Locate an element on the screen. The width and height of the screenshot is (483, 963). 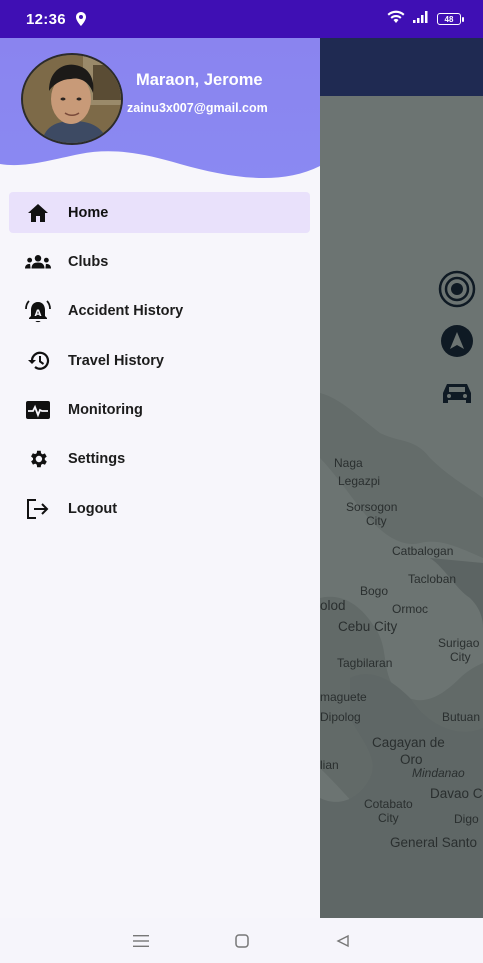
map-label: Bogo is located at coordinates (374, 591).